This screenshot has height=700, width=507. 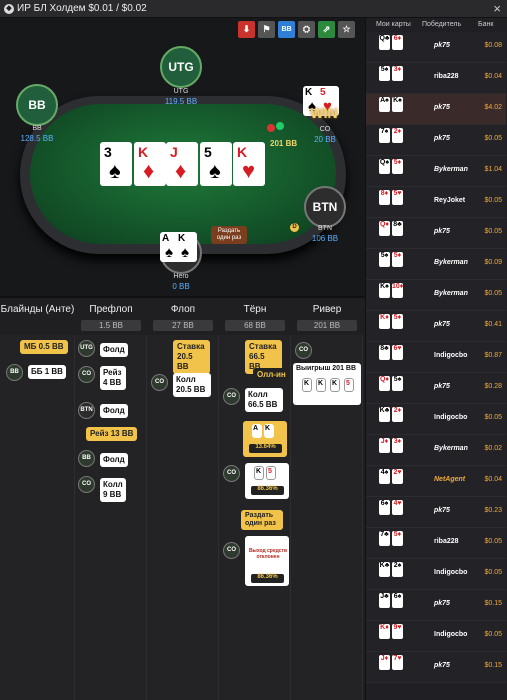 I want to click on history-row: 5♠ 3♦ riba228 $0.04, so click(x=436, y=78).